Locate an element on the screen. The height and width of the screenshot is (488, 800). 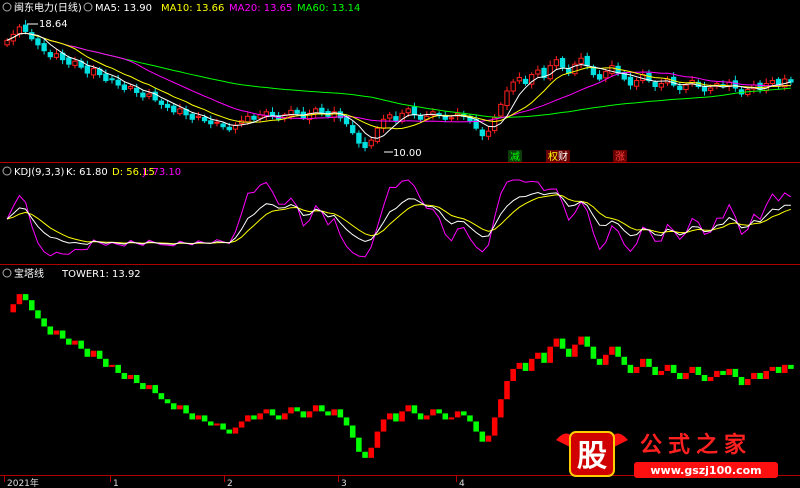
ma-settings-icon is located at coordinates (88, 7).